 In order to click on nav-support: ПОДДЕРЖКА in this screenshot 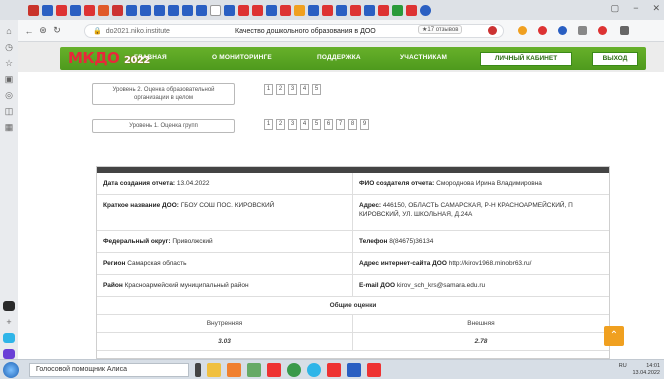, I will do `click(339, 57)`.